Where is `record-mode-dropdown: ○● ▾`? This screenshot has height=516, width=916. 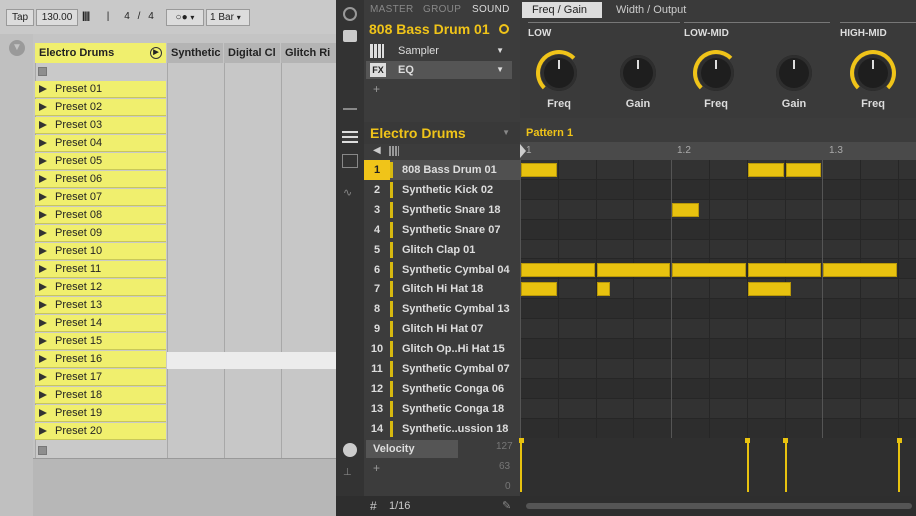 record-mode-dropdown: ○● ▾ is located at coordinates (185, 17).